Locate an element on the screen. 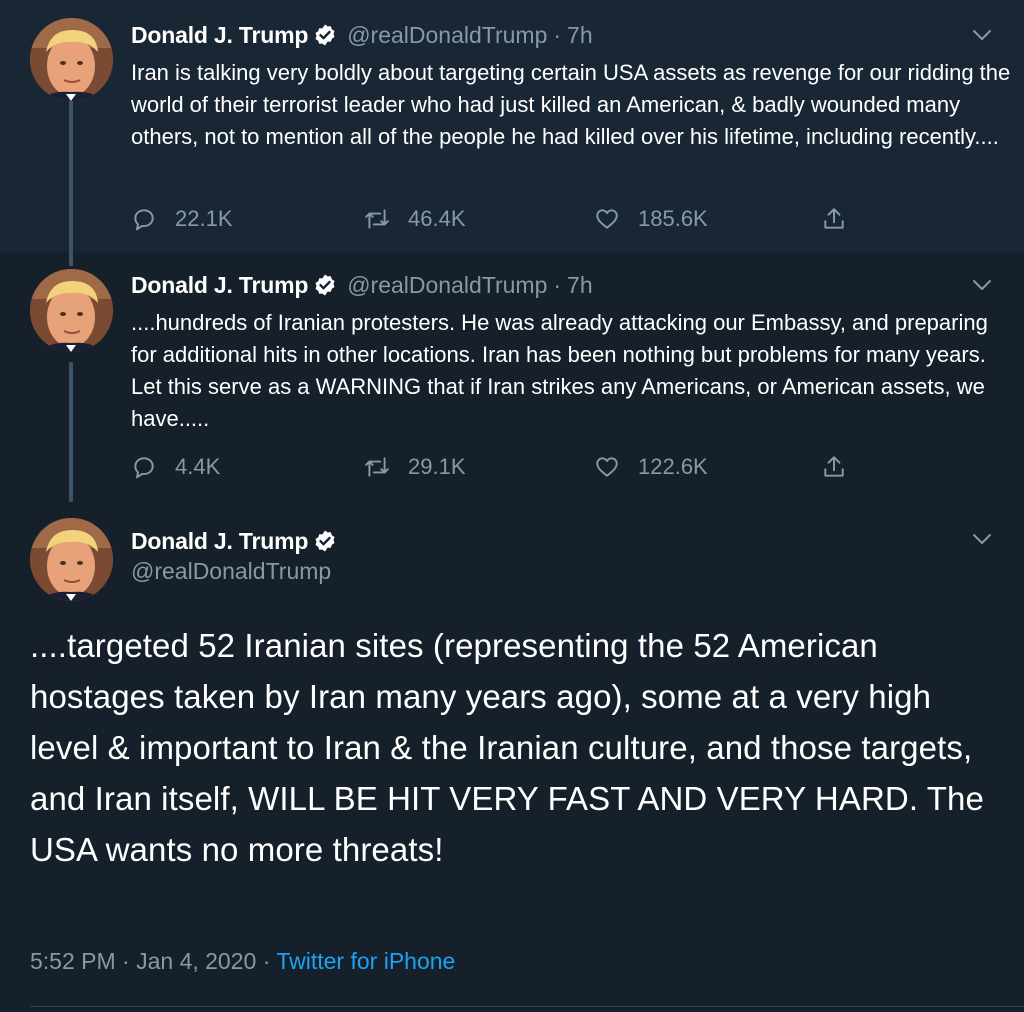 The width and height of the screenshot is (1024, 1012). reply-button: 22.1K is located at coordinates (182, 219).